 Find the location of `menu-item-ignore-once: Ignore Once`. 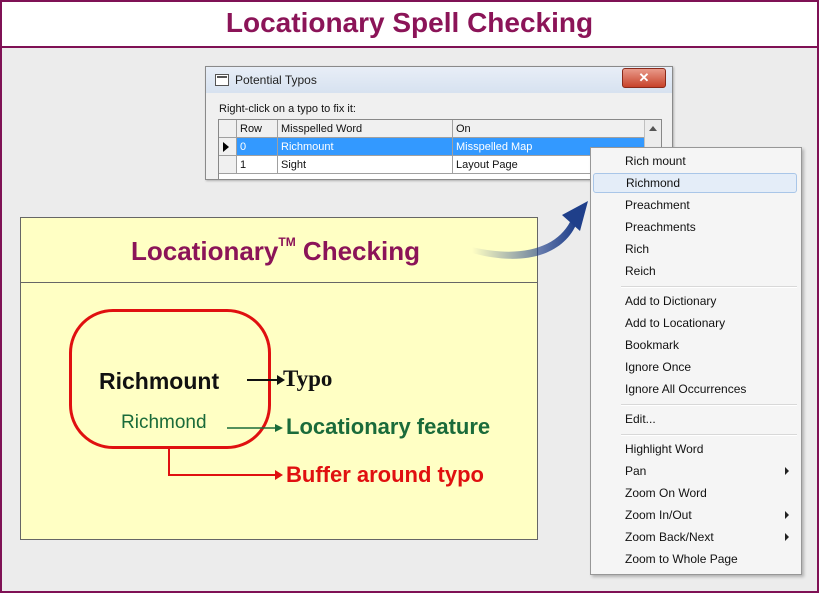

menu-item-ignore-once: Ignore Once is located at coordinates (695, 367).